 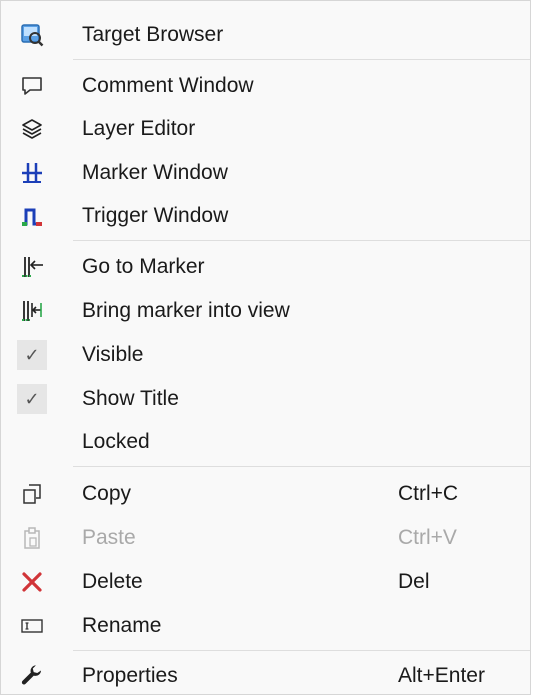 I want to click on target-browser-icon, so click(x=32, y=35).